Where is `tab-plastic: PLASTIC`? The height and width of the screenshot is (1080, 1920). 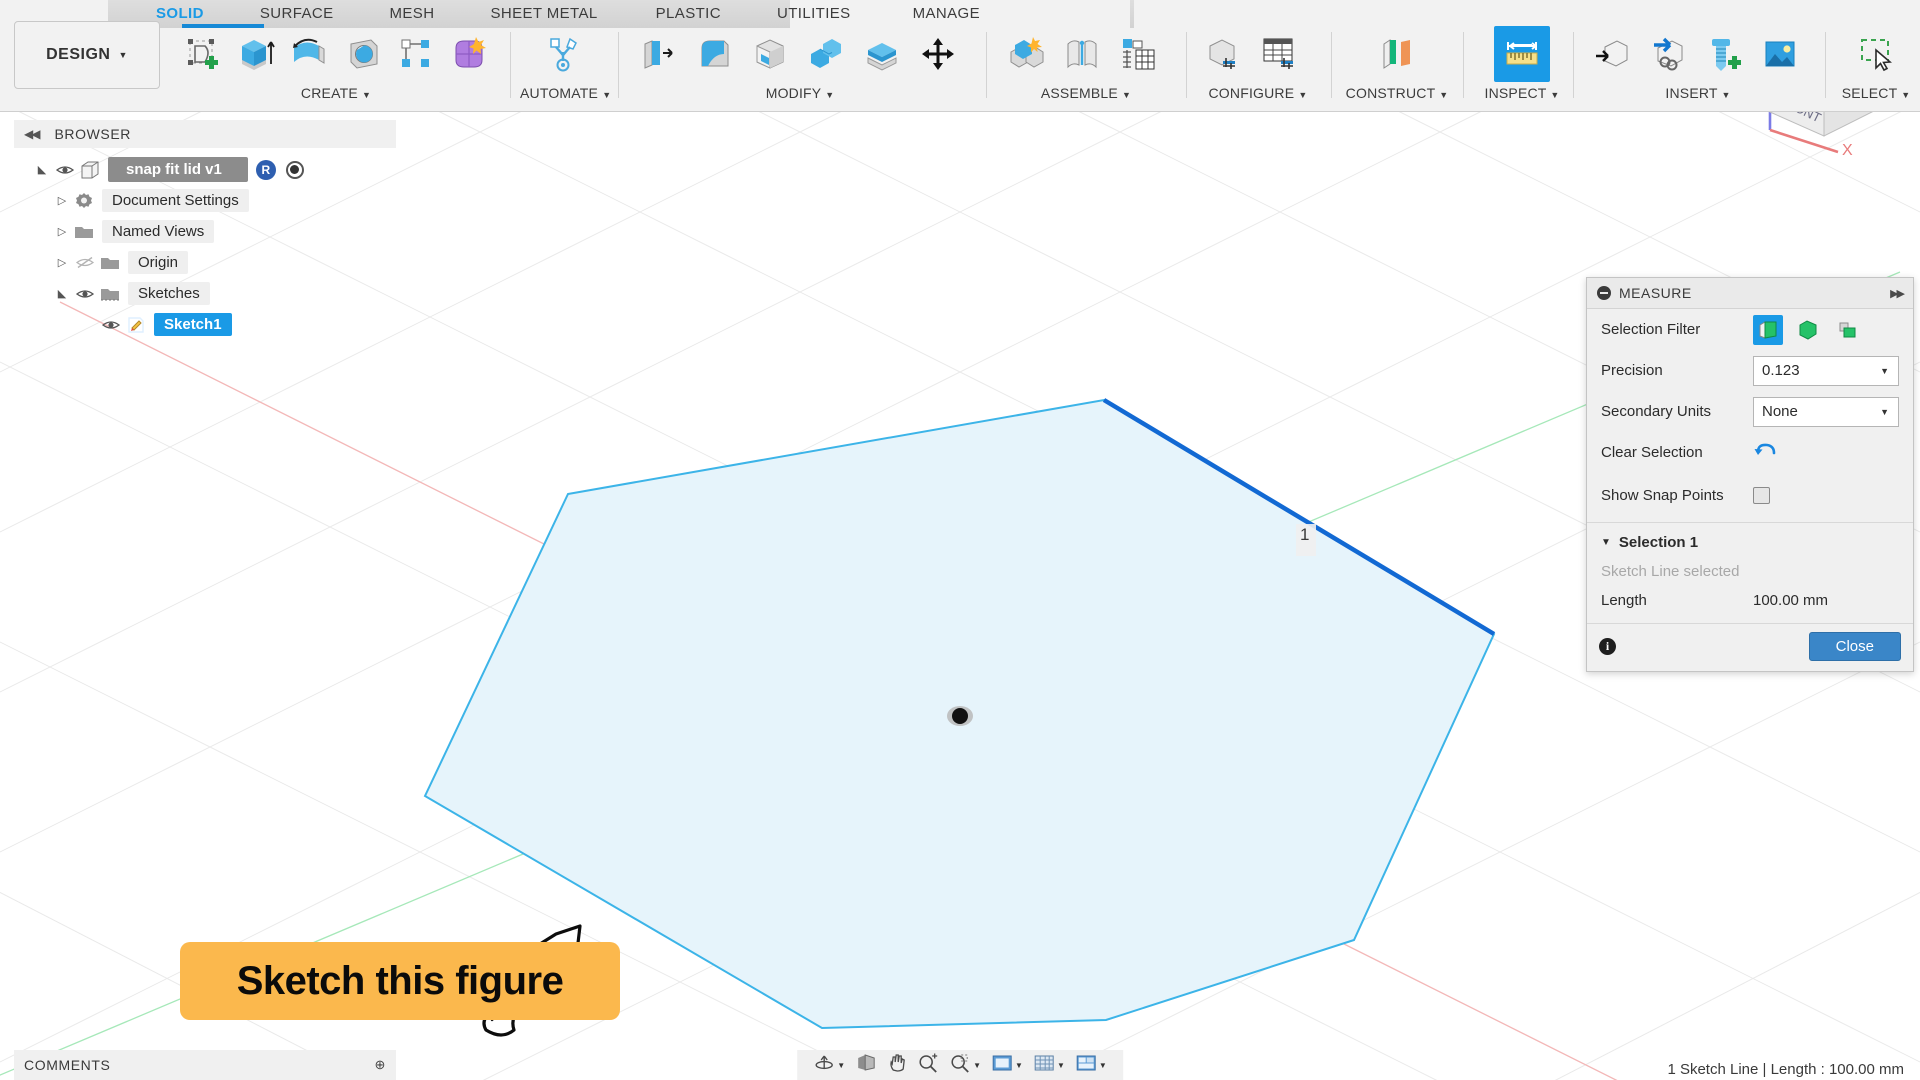 tab-plastic: PLASTIC is located at coordinates (688, 14).